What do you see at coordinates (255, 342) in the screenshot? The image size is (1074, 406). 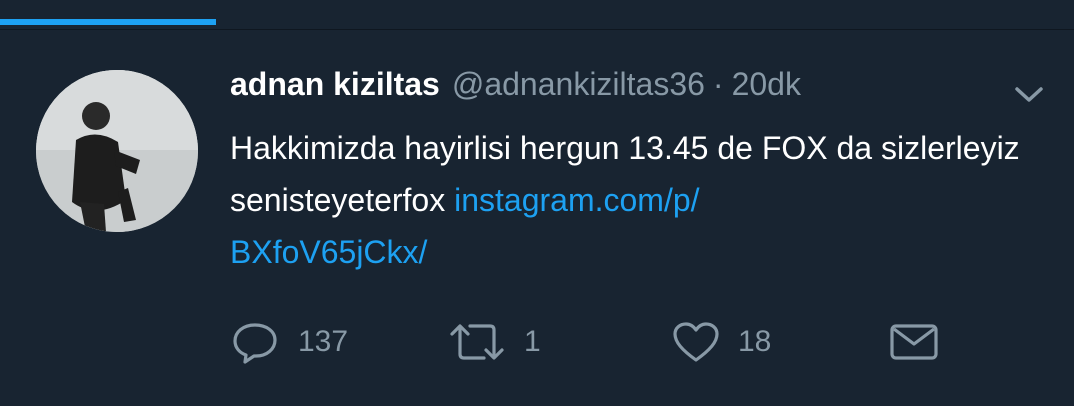 I see `reply-icon` at bounding box center [255, 342].